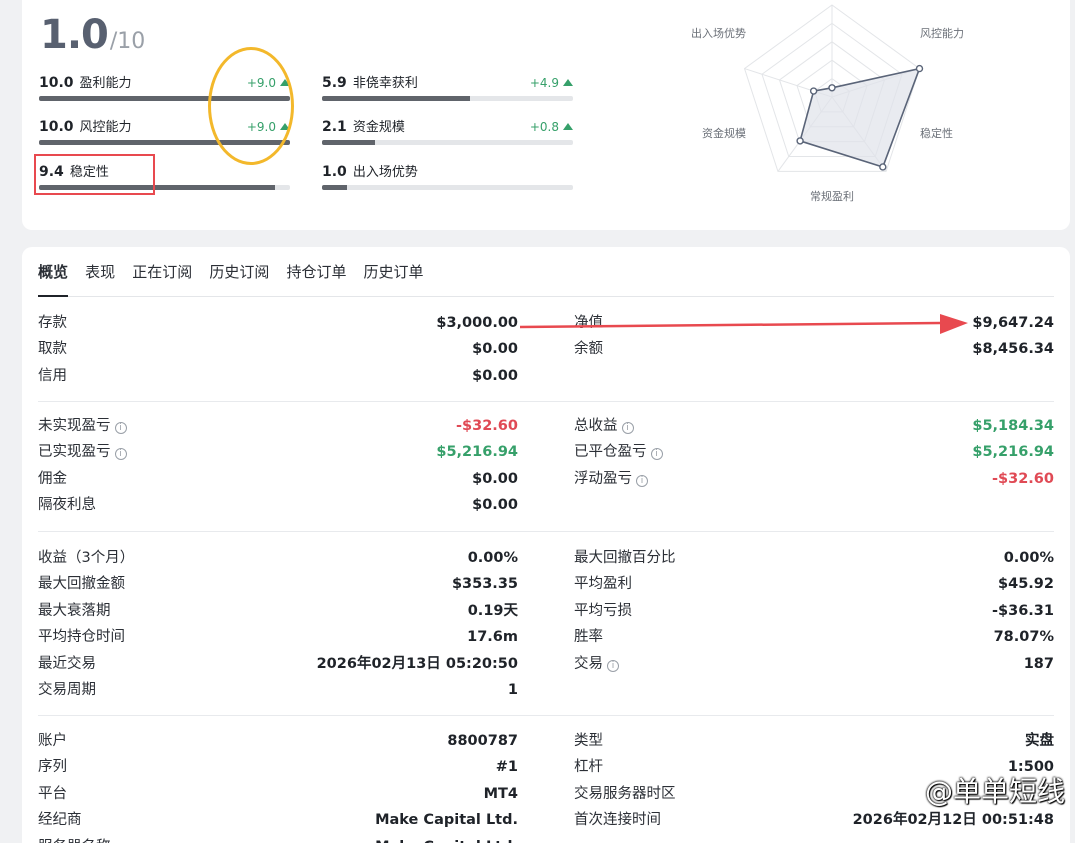  What do you see at coordinates (1023, 610) in the screenshot?
I see `stat-value: -$36.31` at bounding box center [1023, 610].